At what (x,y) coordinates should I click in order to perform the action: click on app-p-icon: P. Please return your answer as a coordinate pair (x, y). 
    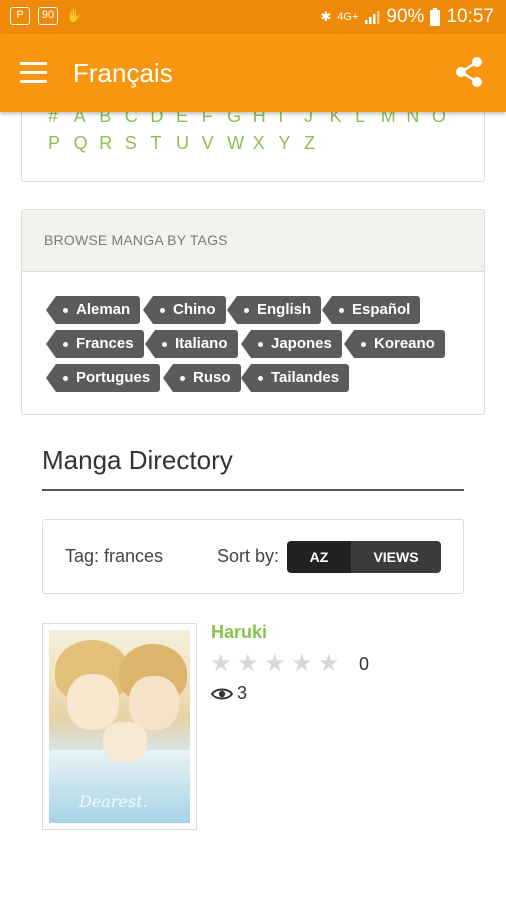
    Looking at the image, I should click on (20, 16).